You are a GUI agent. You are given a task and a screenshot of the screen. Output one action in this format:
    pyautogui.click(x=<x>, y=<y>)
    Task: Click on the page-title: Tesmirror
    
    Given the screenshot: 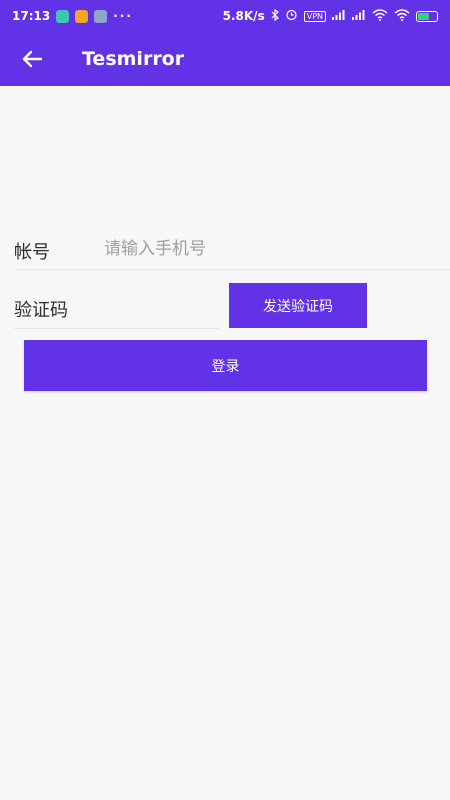 What is the action you would take?
    pyautogui.click(x=133, y=59)
    